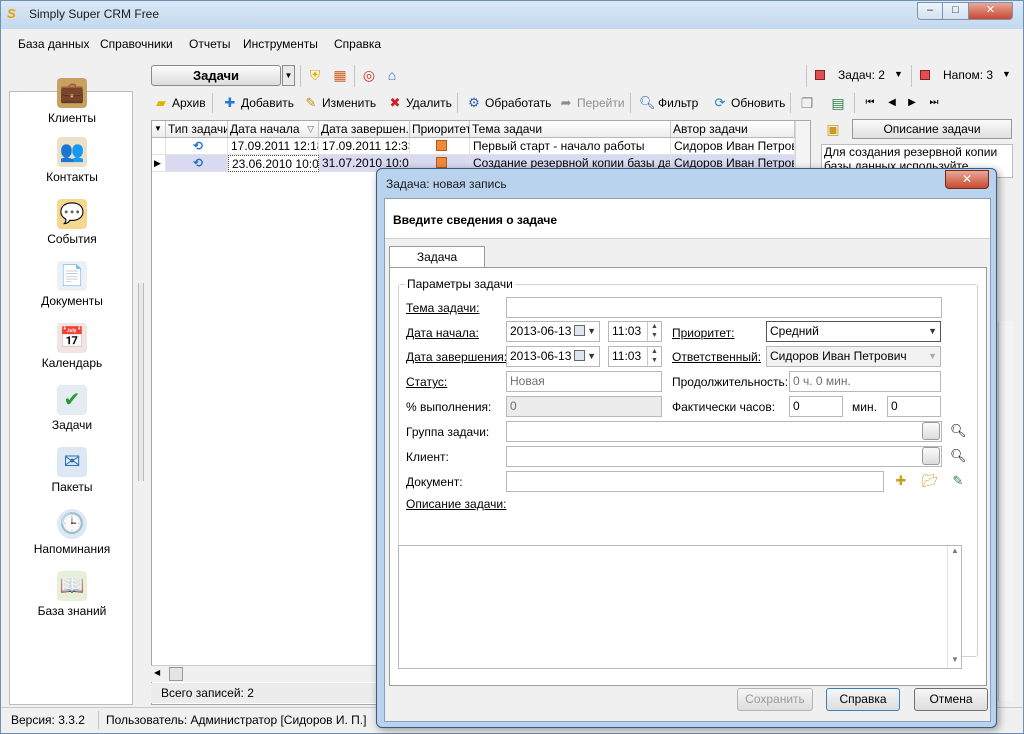  I want to click on sidebar-item-calendar: 📅 Календарь, so click(72, 346).